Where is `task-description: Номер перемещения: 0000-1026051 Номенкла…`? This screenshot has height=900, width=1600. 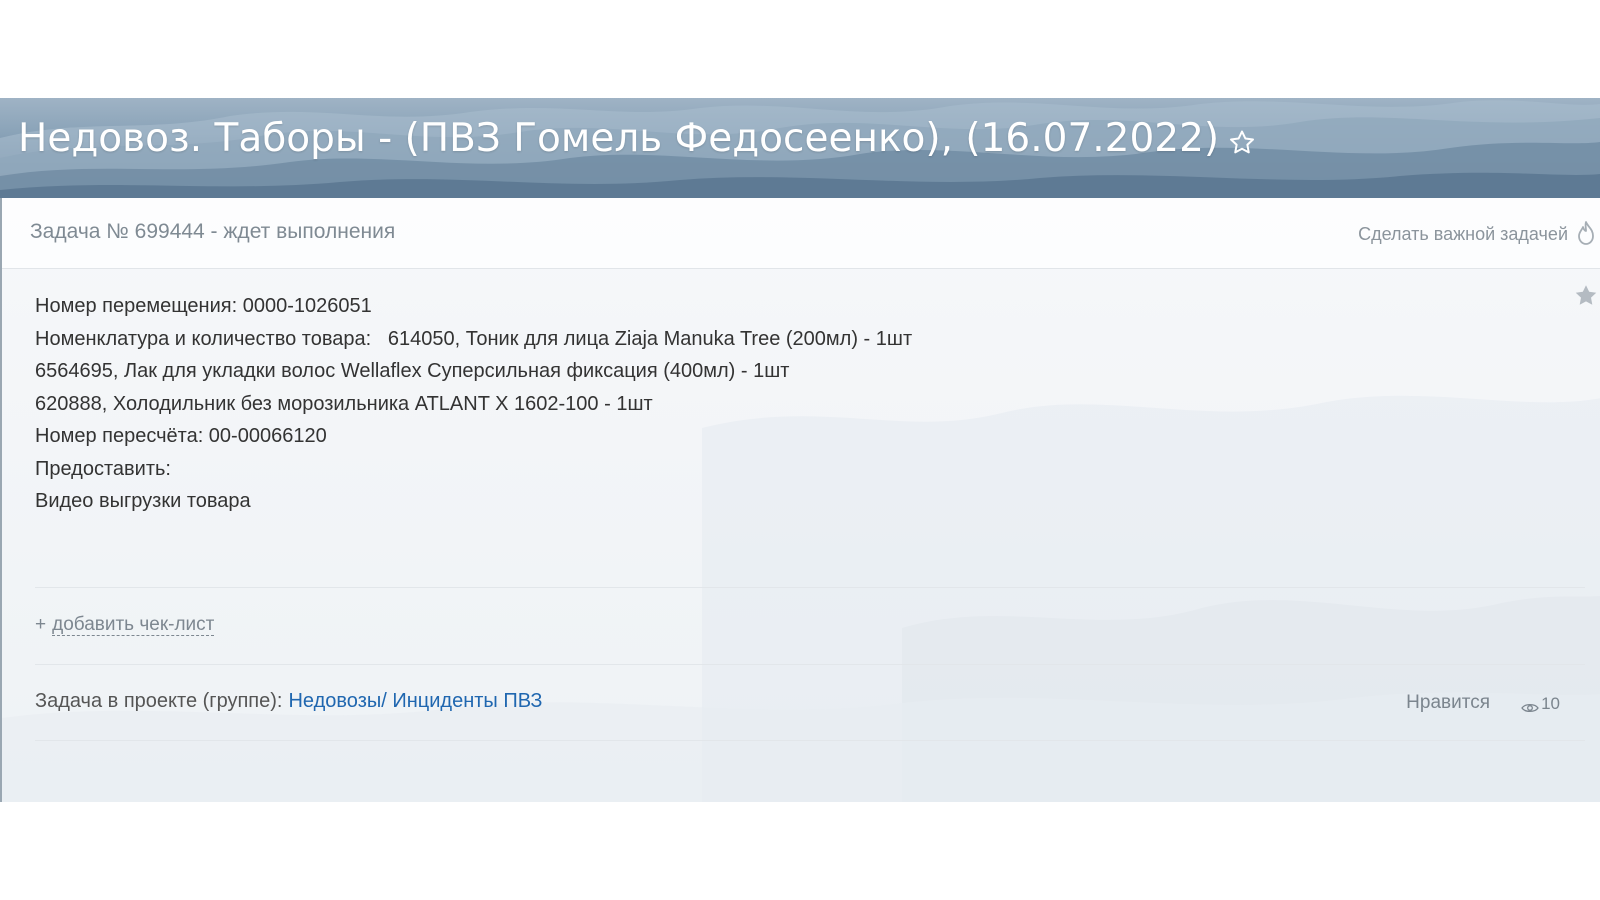 task-description: Номер перемещения: 0000-1026051 Номенкла… is located at coordinates (473, 404).